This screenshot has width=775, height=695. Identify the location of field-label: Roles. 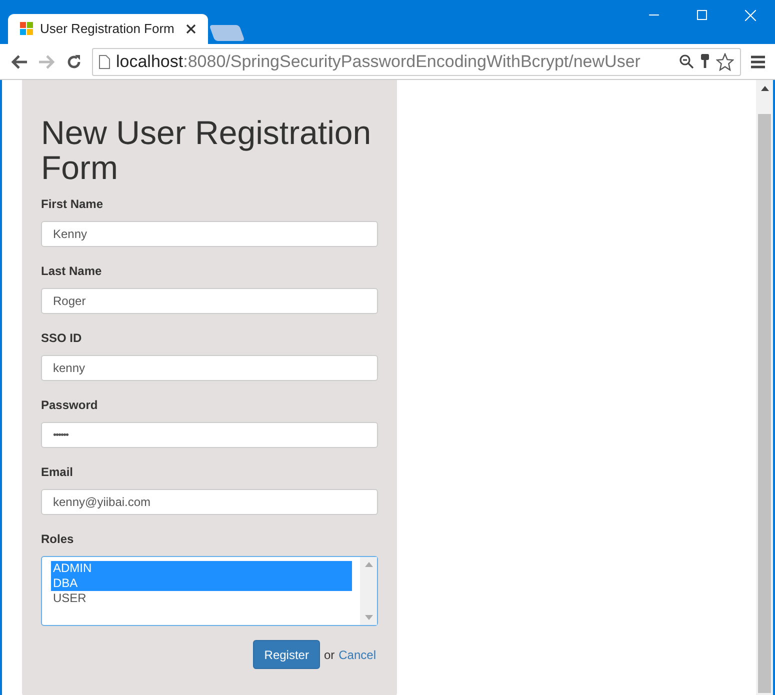
(58, 539).